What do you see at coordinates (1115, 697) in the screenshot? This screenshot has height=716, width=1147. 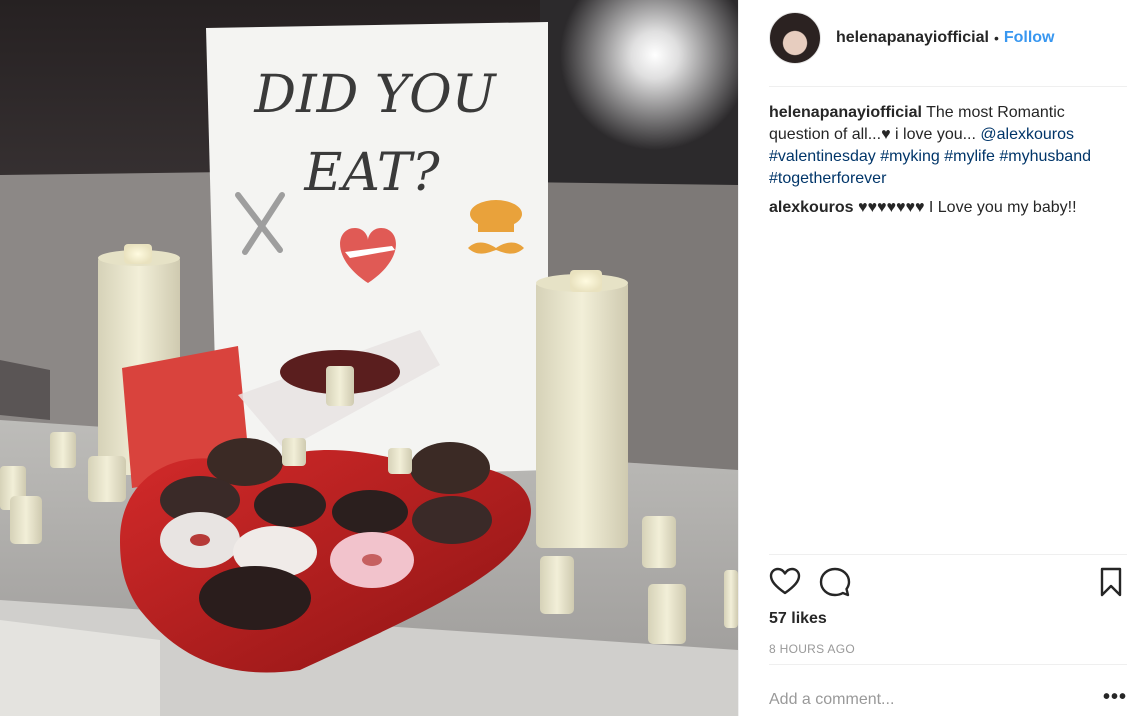 I see `more-options-icon: •••` at bounding box center [1115, 697].